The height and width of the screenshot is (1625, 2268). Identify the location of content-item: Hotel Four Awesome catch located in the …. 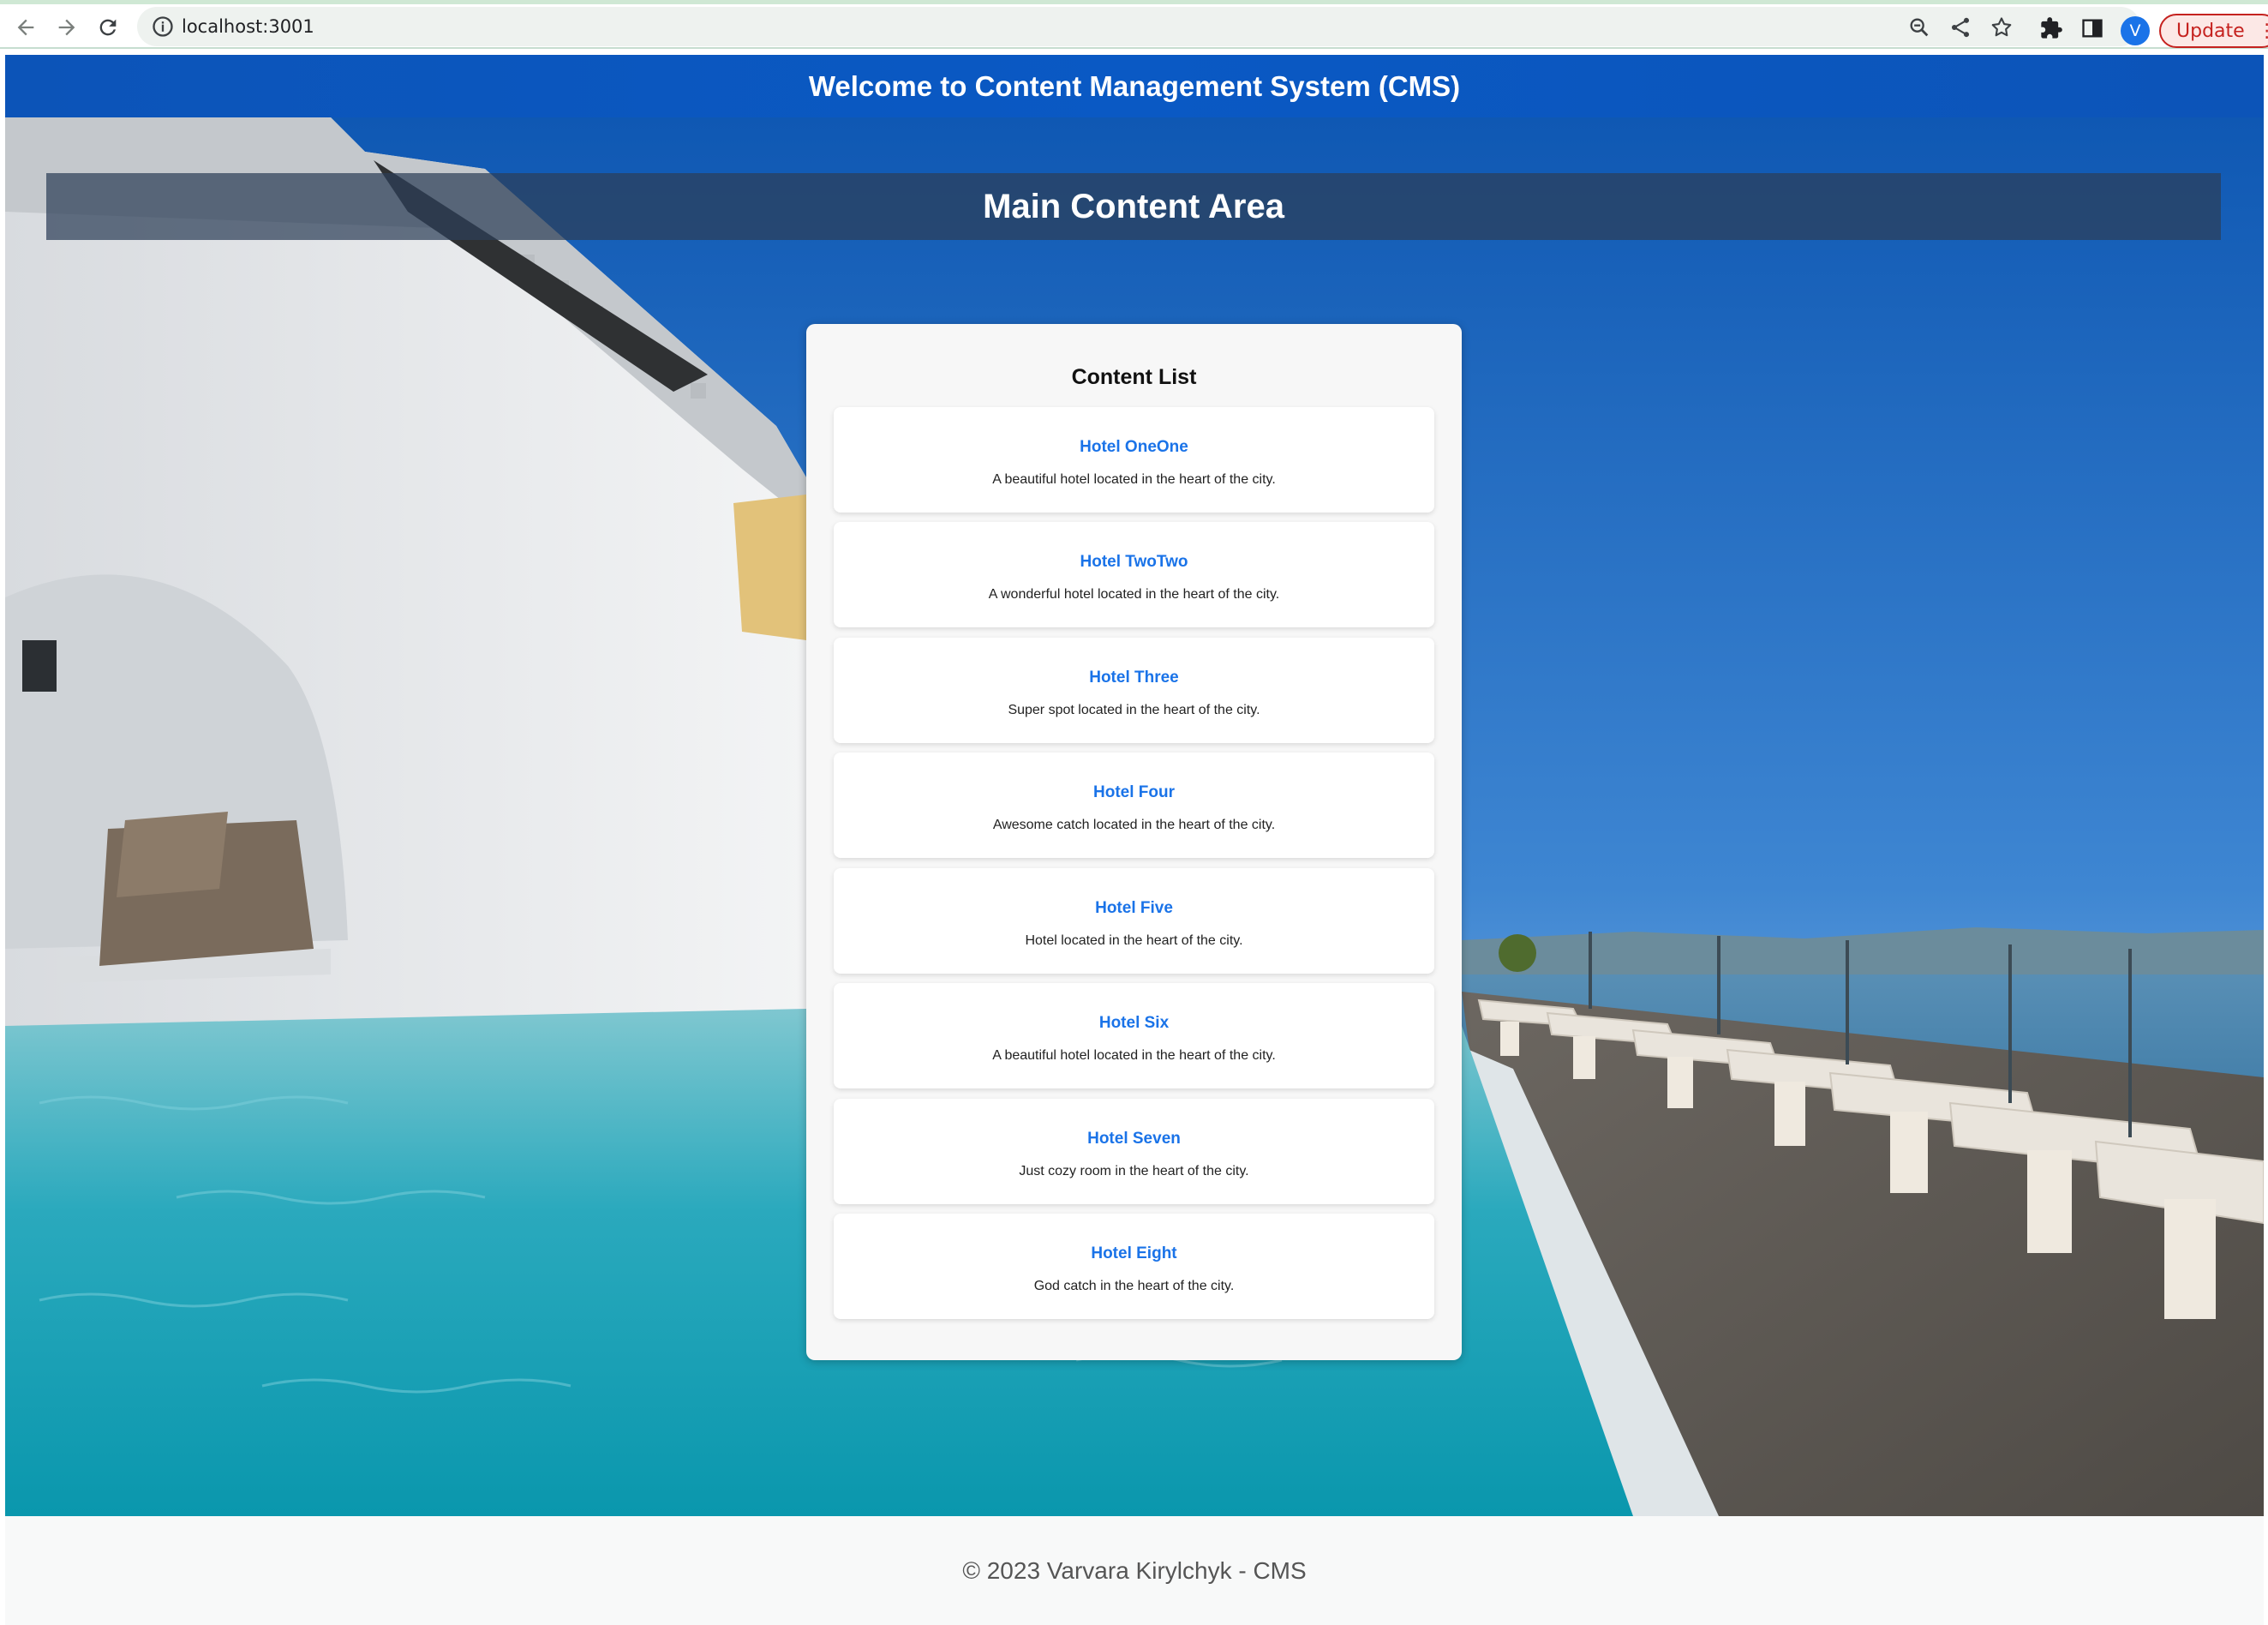
(1134, 805).